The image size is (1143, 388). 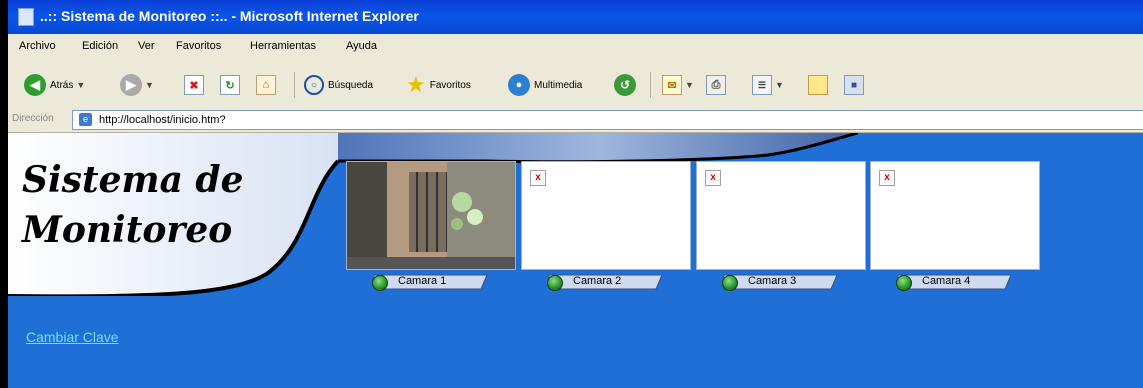 I want to click on refresh-icon: ↻, so click(x=230, y=85).